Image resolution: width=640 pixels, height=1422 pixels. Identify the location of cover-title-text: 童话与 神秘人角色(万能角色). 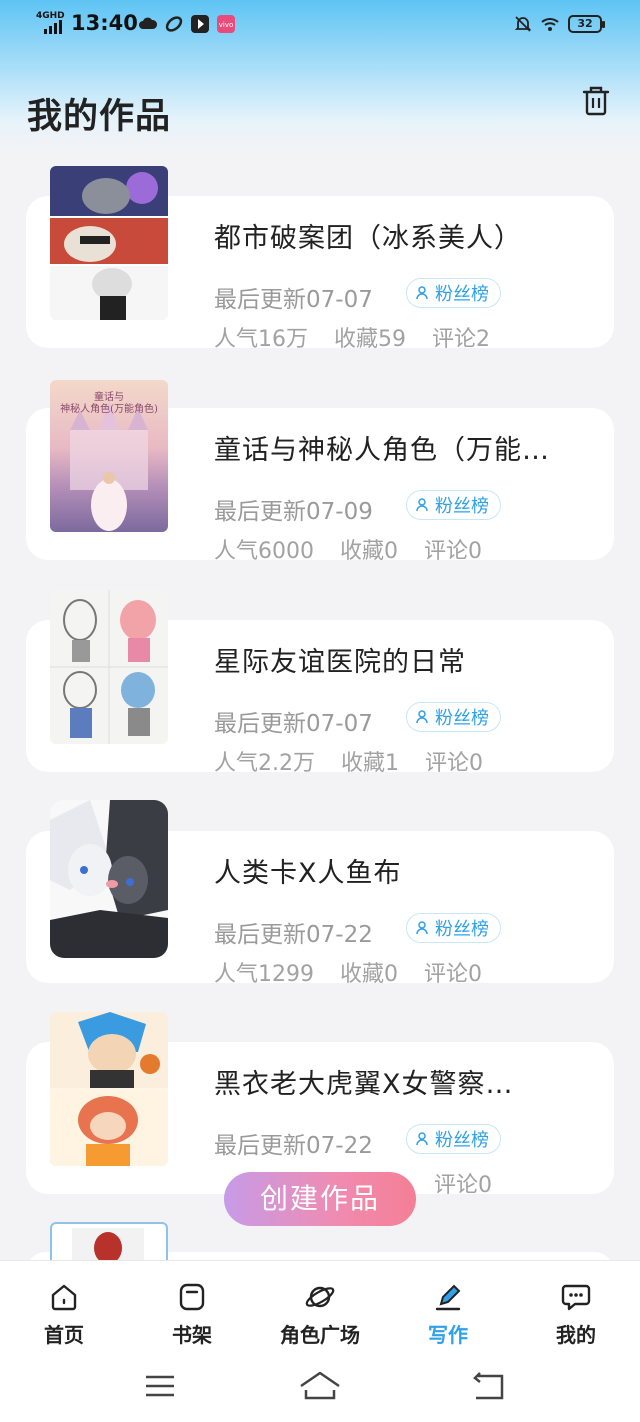
(109, 403).